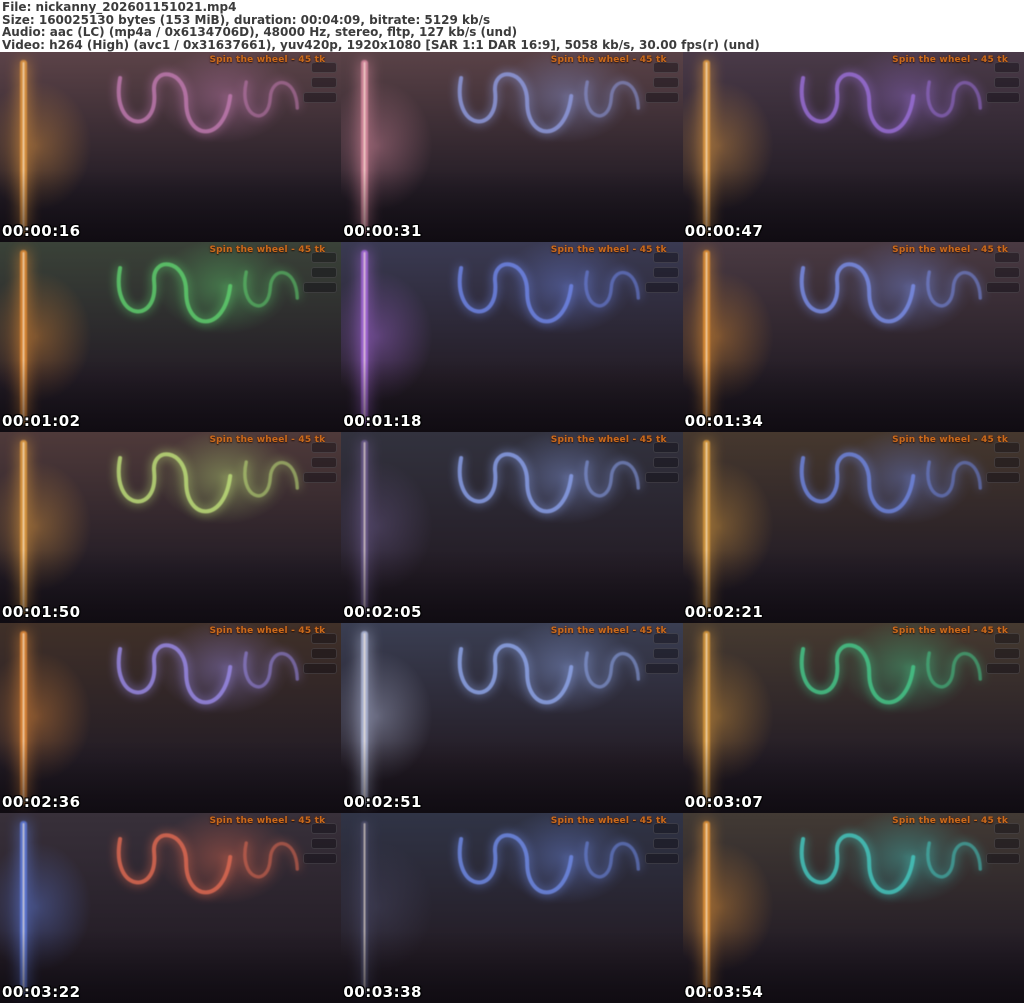 This screenshot has width=1024, height=1003. I want to click on frame-timestamp: 00:01:50, so click(41, 611).